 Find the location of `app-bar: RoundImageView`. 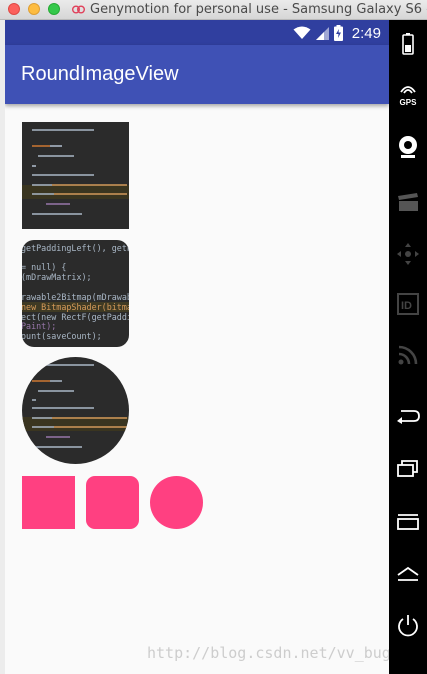

app-bar: RoundImageView is located at coordinates (197, 74).